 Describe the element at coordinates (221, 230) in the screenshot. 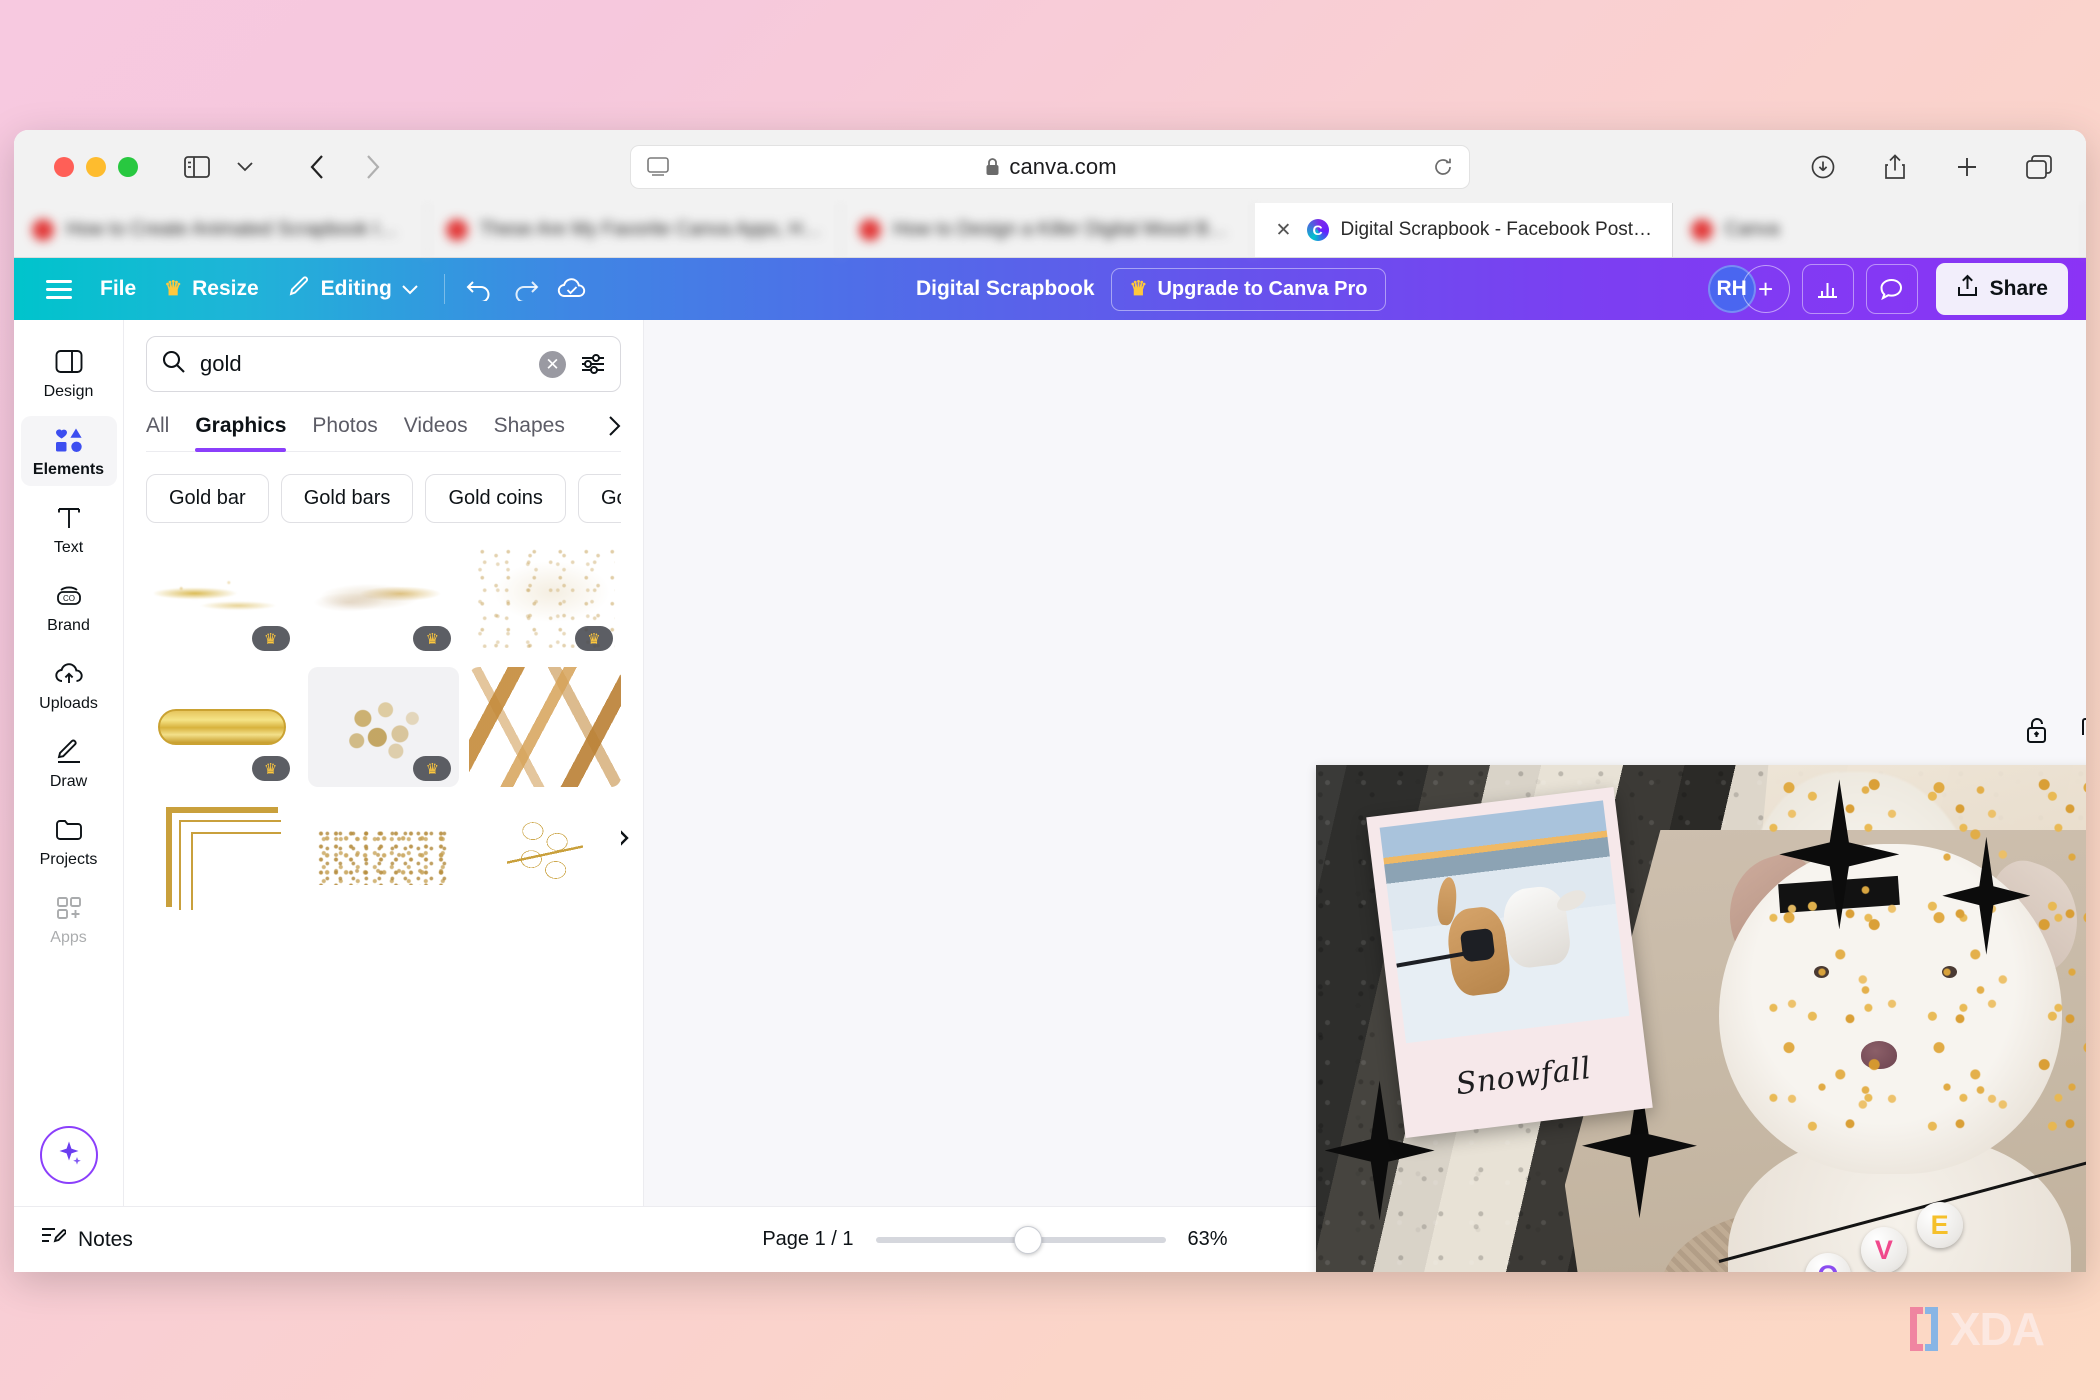

I see `browser-tab: How to Create Animated Scrapbook Image` at that location.